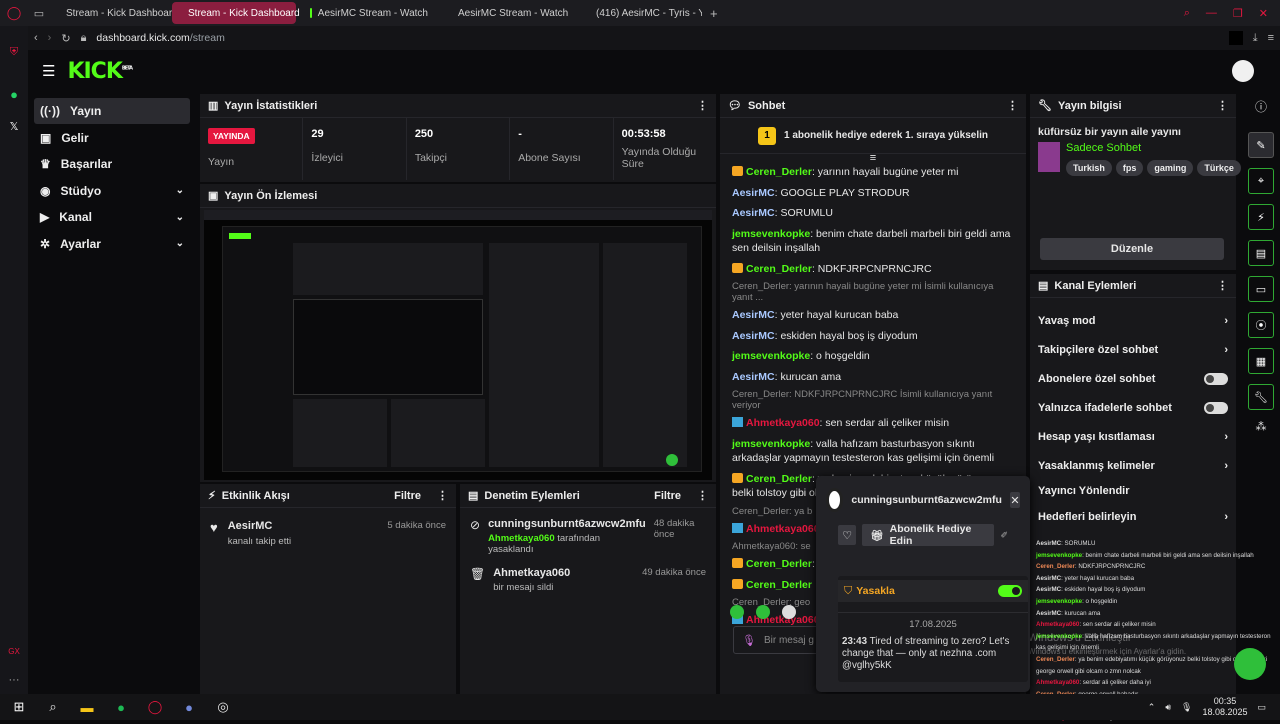  I want to click on sidebar-item-gelir: ▣ Gelir, so click(112, 138).